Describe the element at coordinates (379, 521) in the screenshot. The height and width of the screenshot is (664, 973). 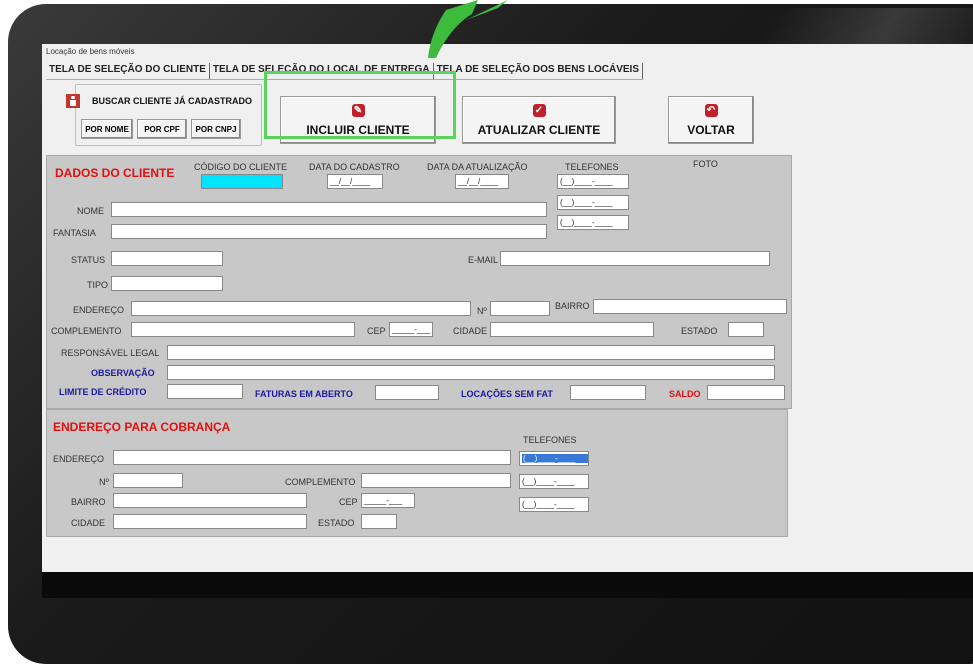
I see `billing-state-field` at that location.